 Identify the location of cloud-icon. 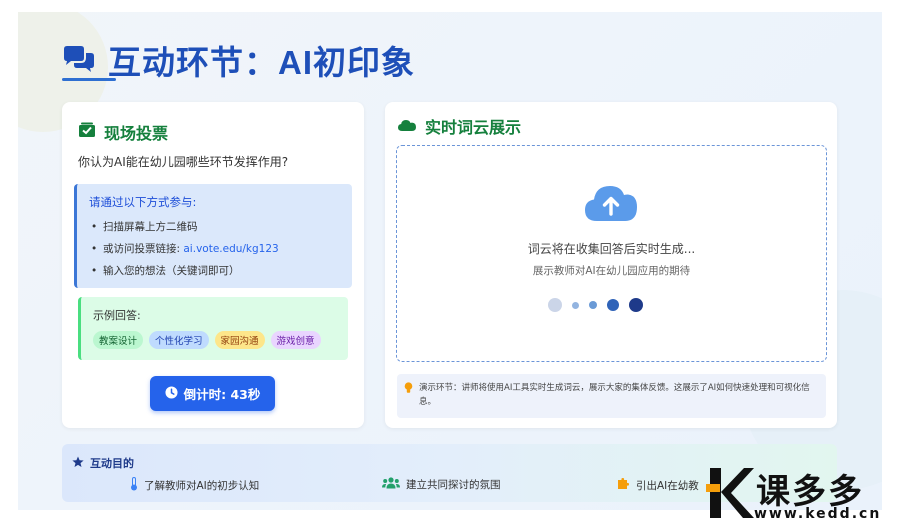
(407, 126).